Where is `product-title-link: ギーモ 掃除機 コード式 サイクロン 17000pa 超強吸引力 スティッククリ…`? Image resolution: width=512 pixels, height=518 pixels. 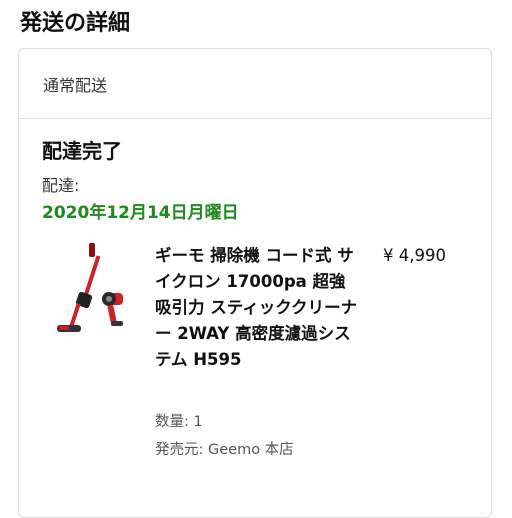
product-title-link: ギーモ 掃除機 コード式 サイクロン 17000pa 超強吸引力 スティッククリ… is located at coordinates (258, 308).